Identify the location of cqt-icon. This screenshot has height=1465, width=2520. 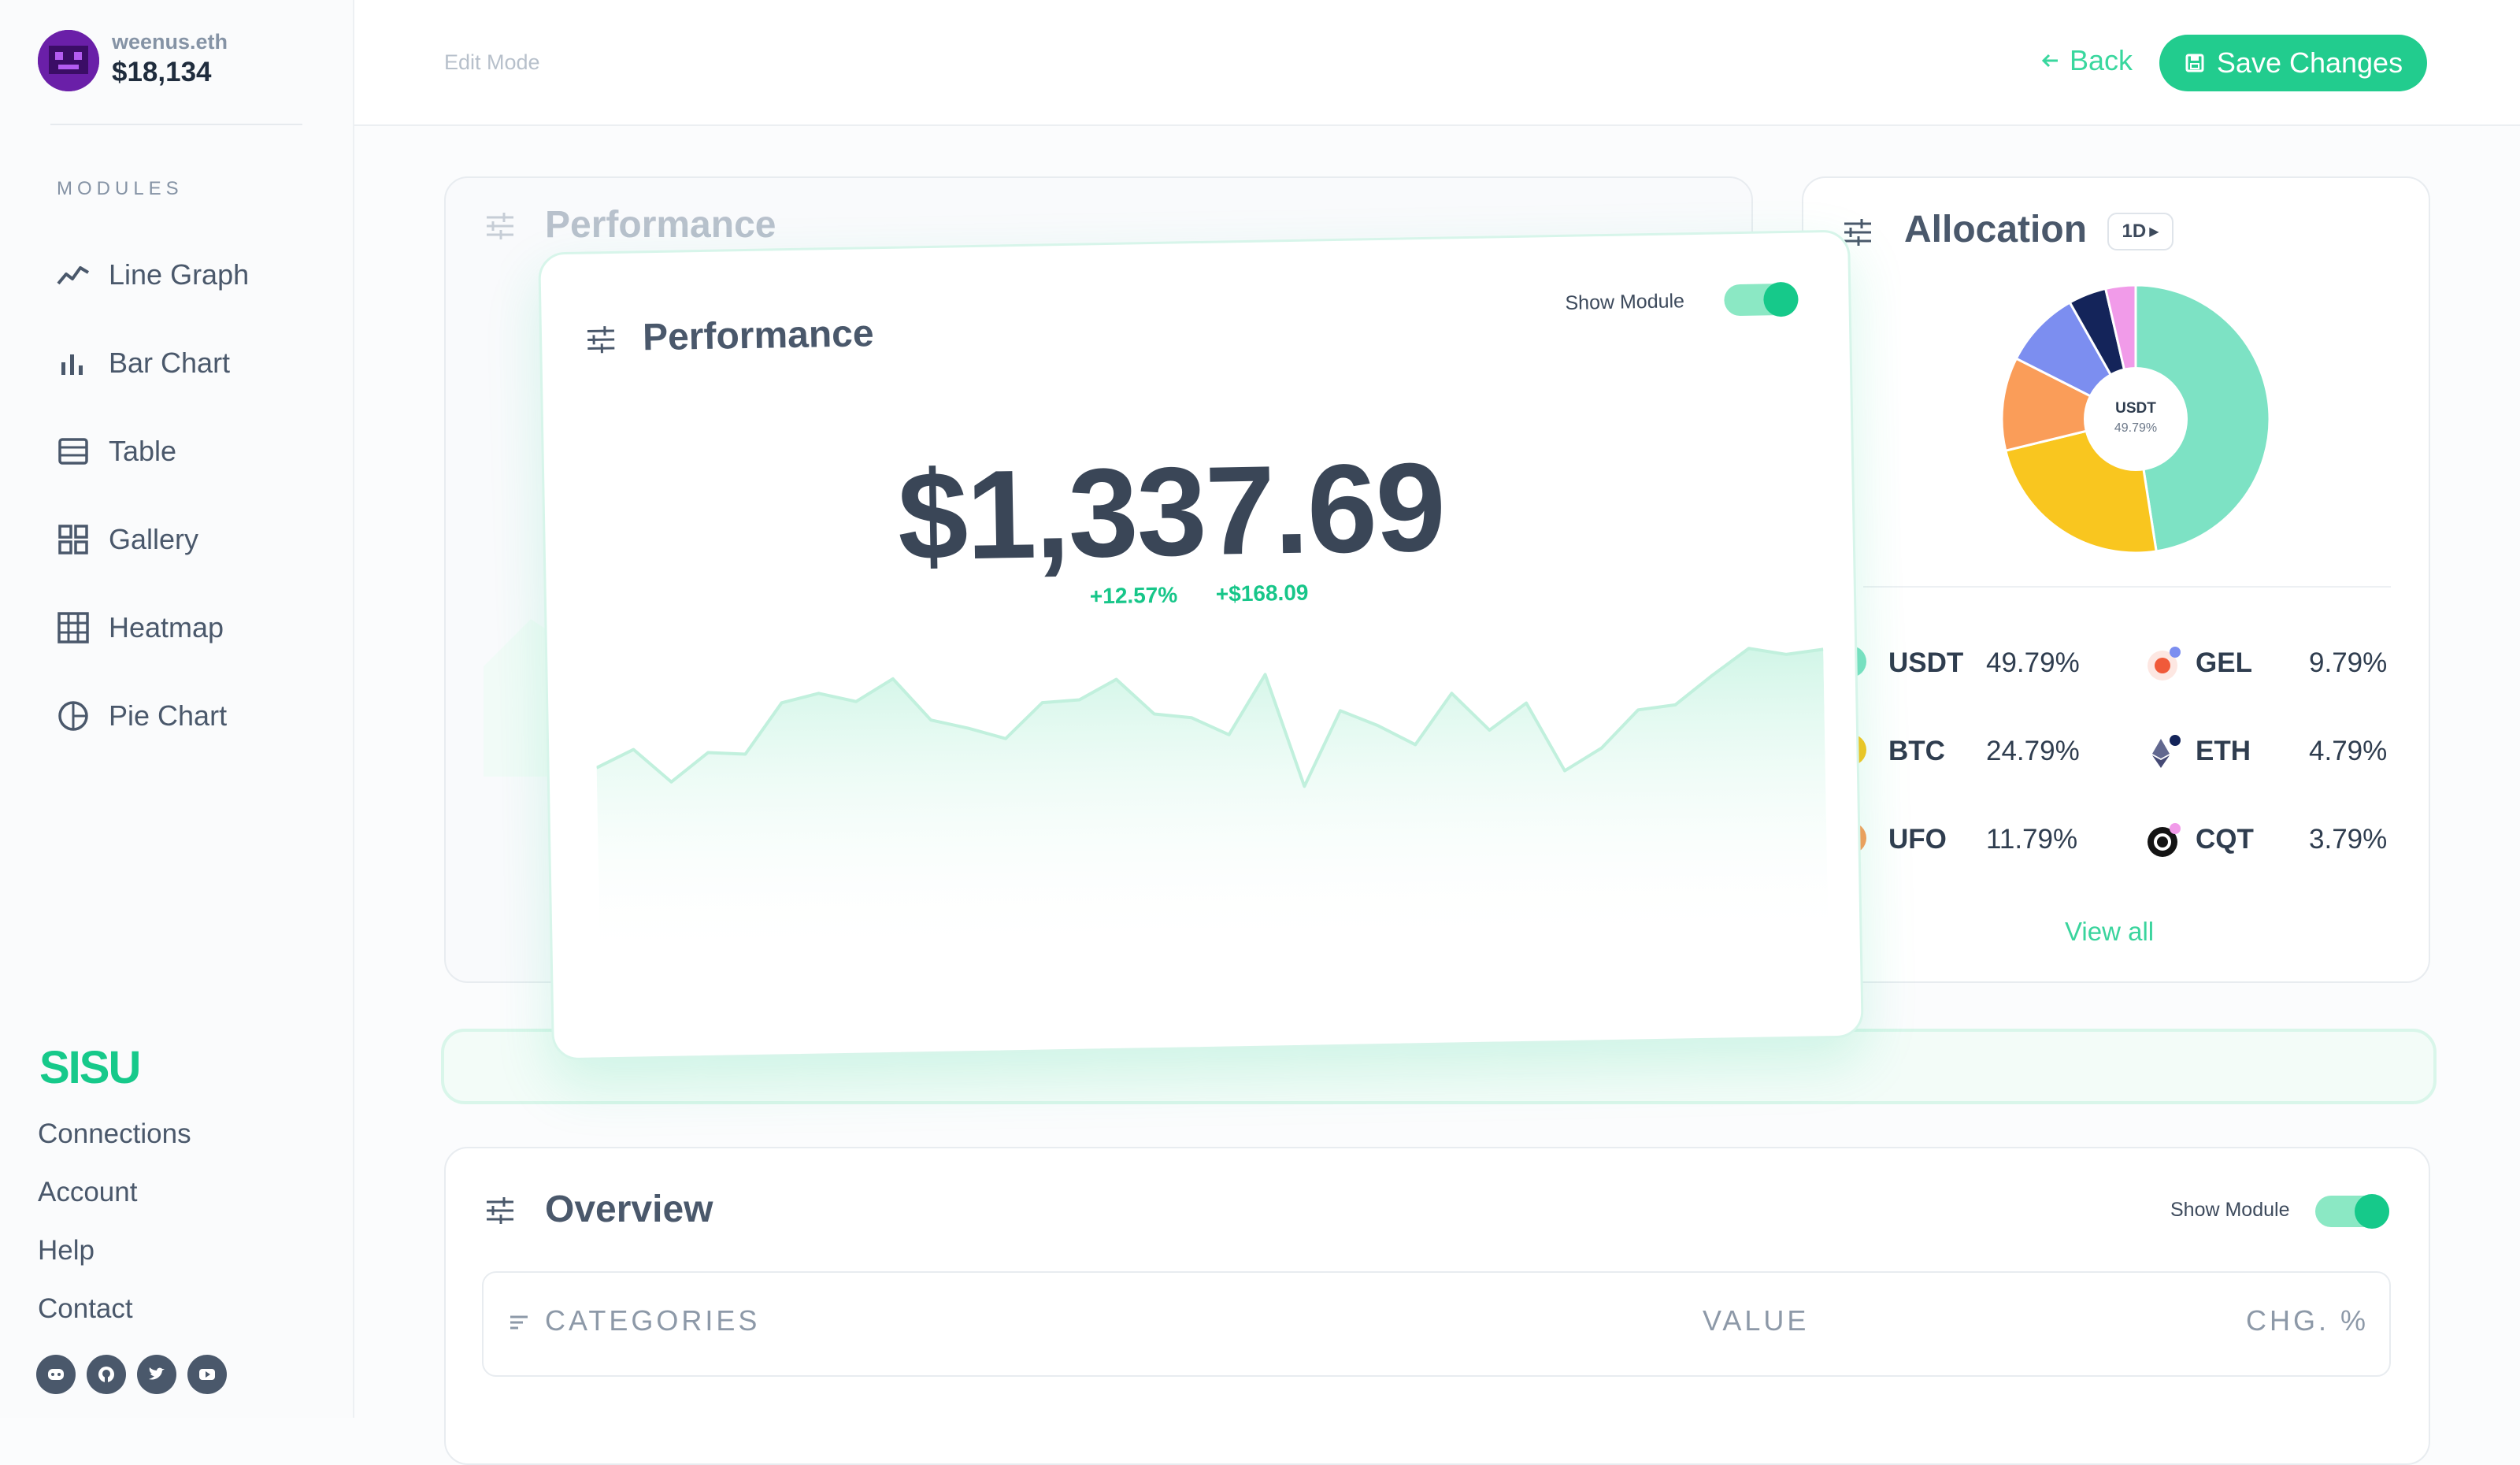
(2163, 840).